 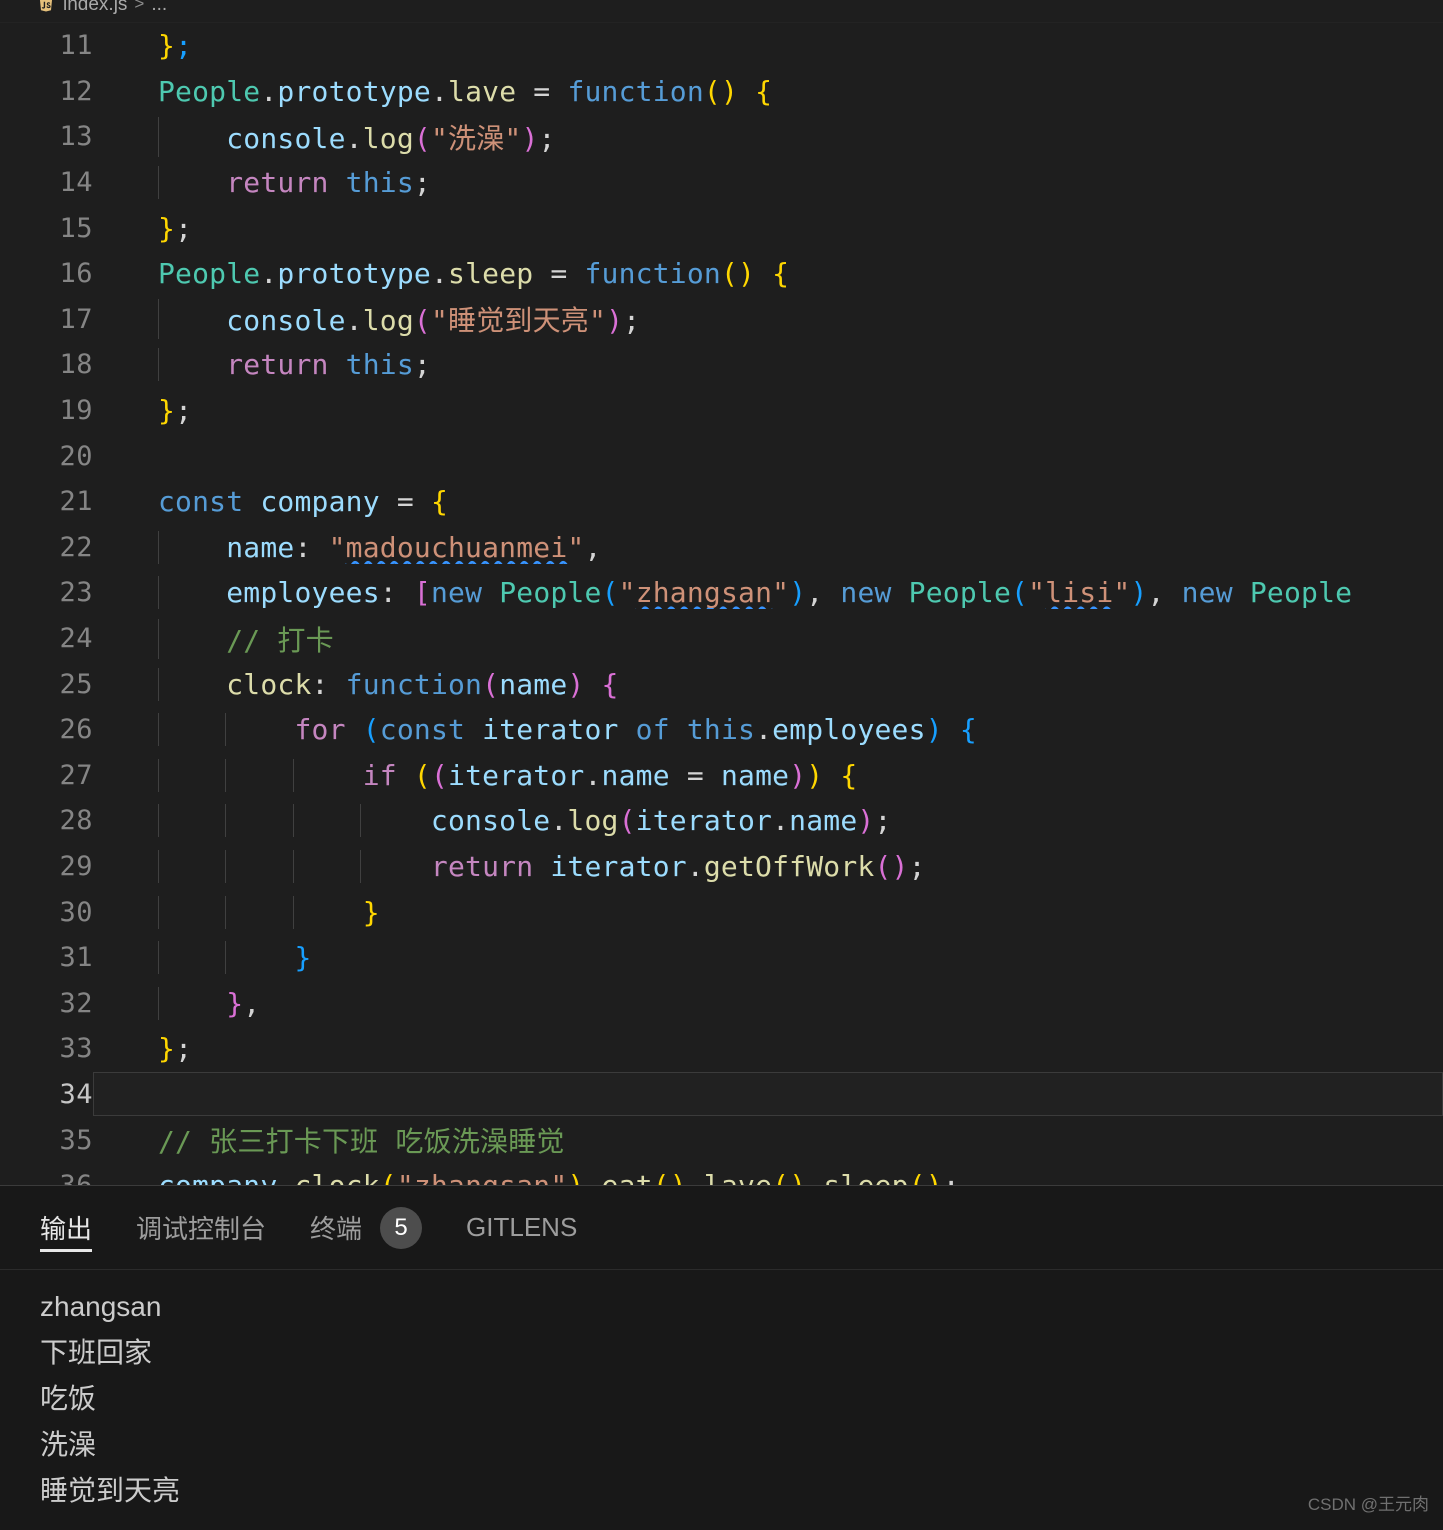 I want to click on panel-tab-2: 终端5, so click(x=366, y=1228).